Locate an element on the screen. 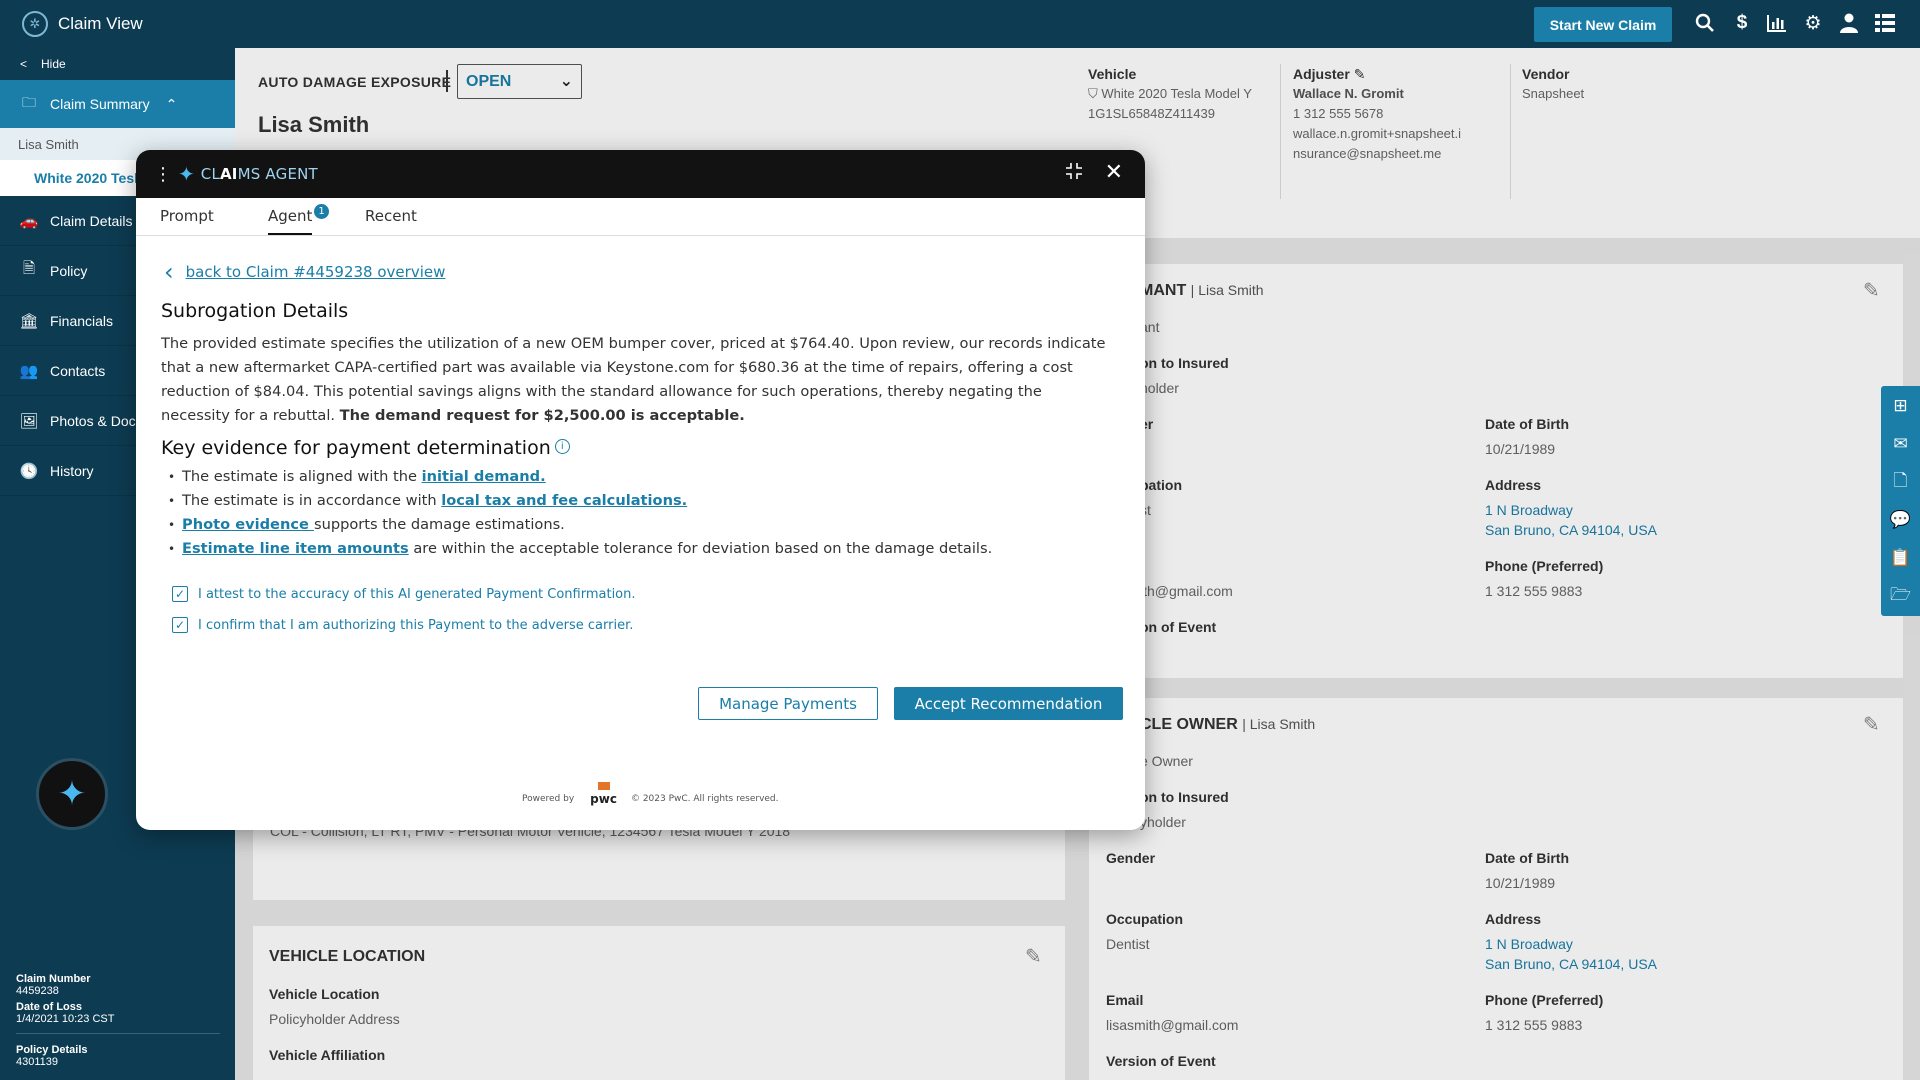 This screenshot has width=1920, height=1080. top-bar: ✲ Claim View Start New Claim $ ⚙ is located at coordinates (960, 24).